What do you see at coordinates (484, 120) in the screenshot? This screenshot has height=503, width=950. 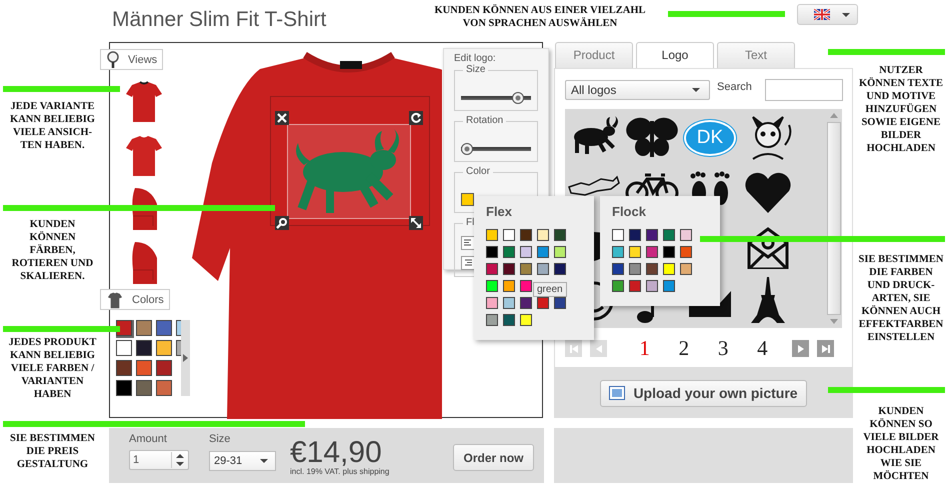 I see `group-label: Rotation` at bounding box center [484, 120].